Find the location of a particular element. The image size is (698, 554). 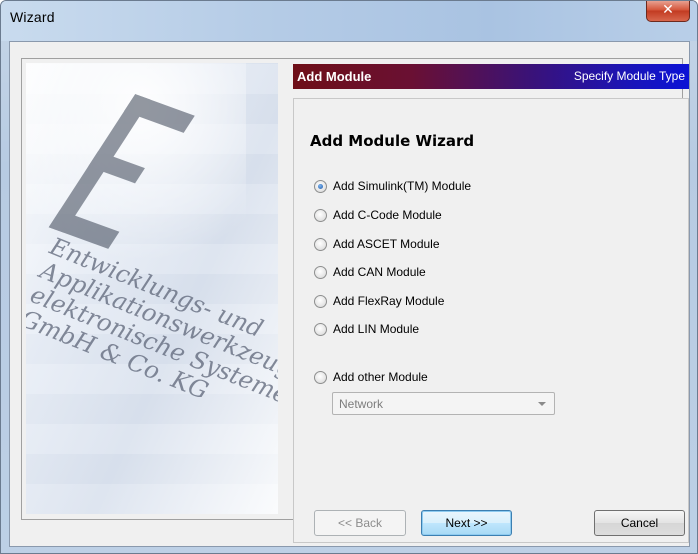

option-label: Add other Module is located at coordinates (380, 377).